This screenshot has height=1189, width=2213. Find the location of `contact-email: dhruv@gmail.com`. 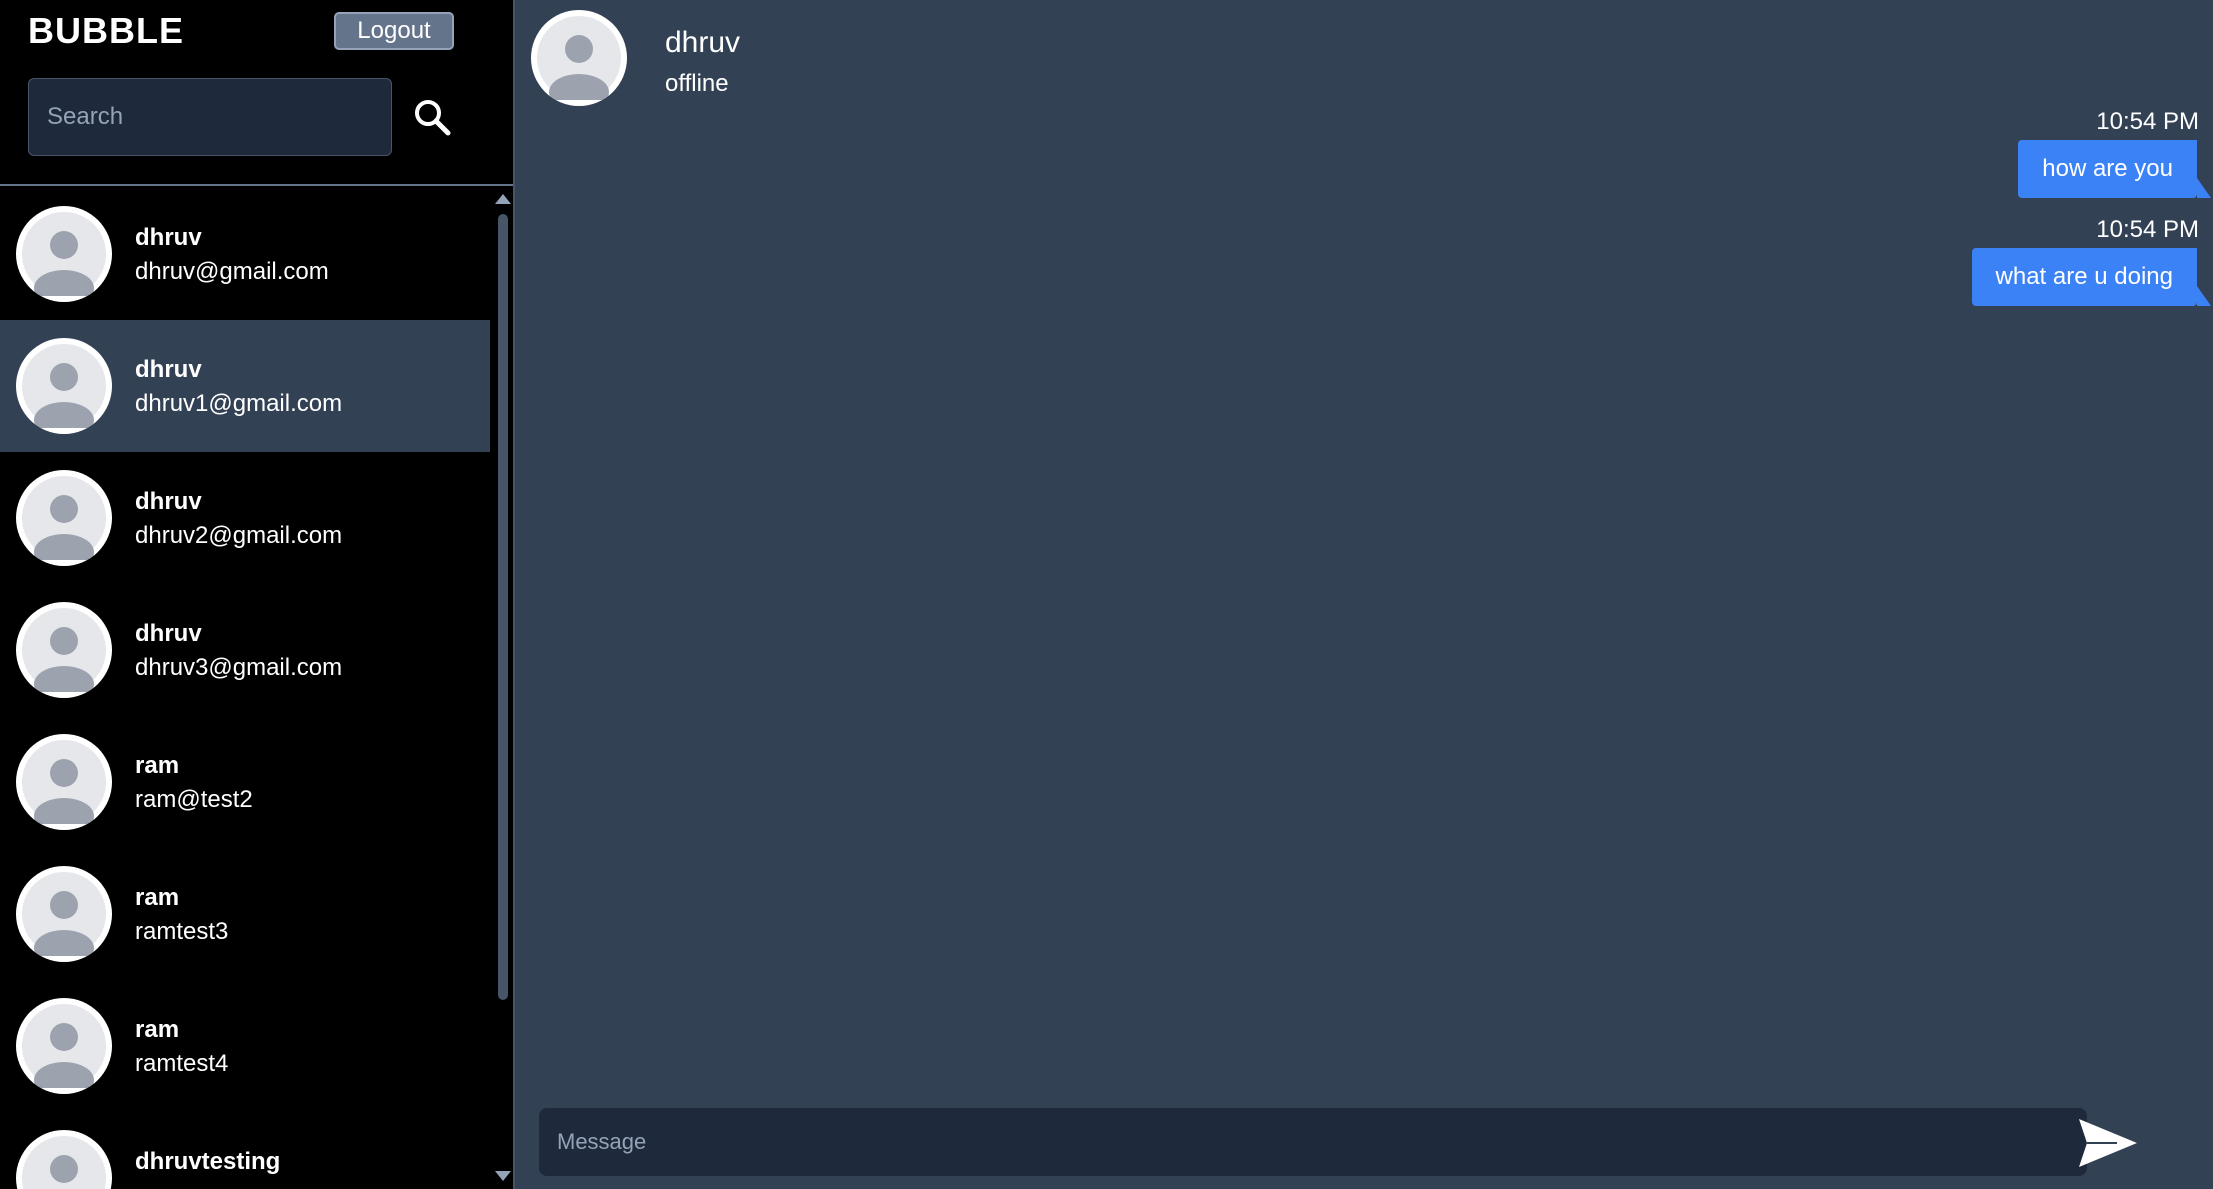

contact-email: dhruv@gmail.com is located at coordinates (232, 271).